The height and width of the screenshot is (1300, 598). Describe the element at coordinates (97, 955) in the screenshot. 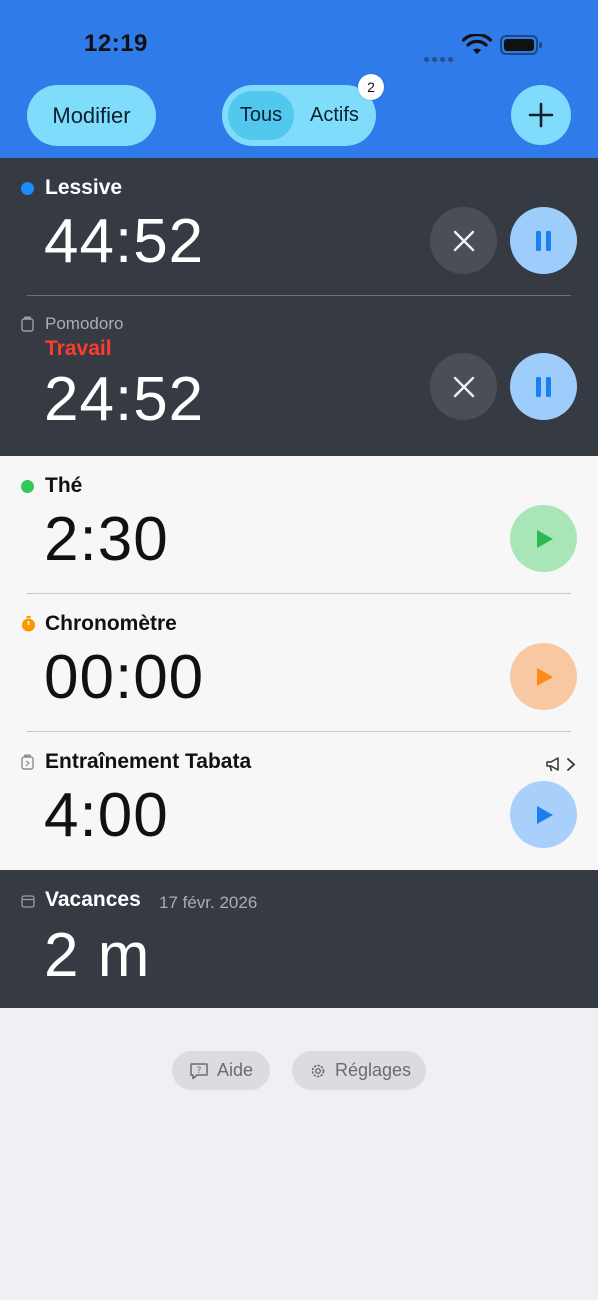

I see `countdown-remaining: 2 m` at that location.